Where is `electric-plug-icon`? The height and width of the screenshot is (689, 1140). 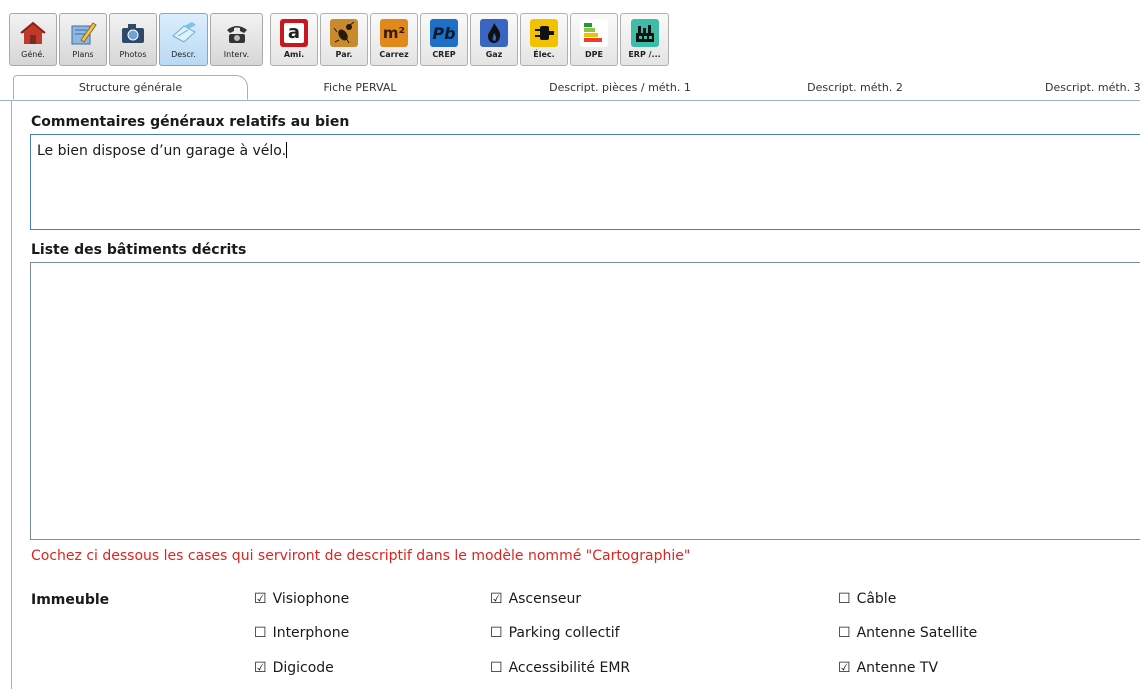
electric-plug-icon is located at coordinates (544, 33).